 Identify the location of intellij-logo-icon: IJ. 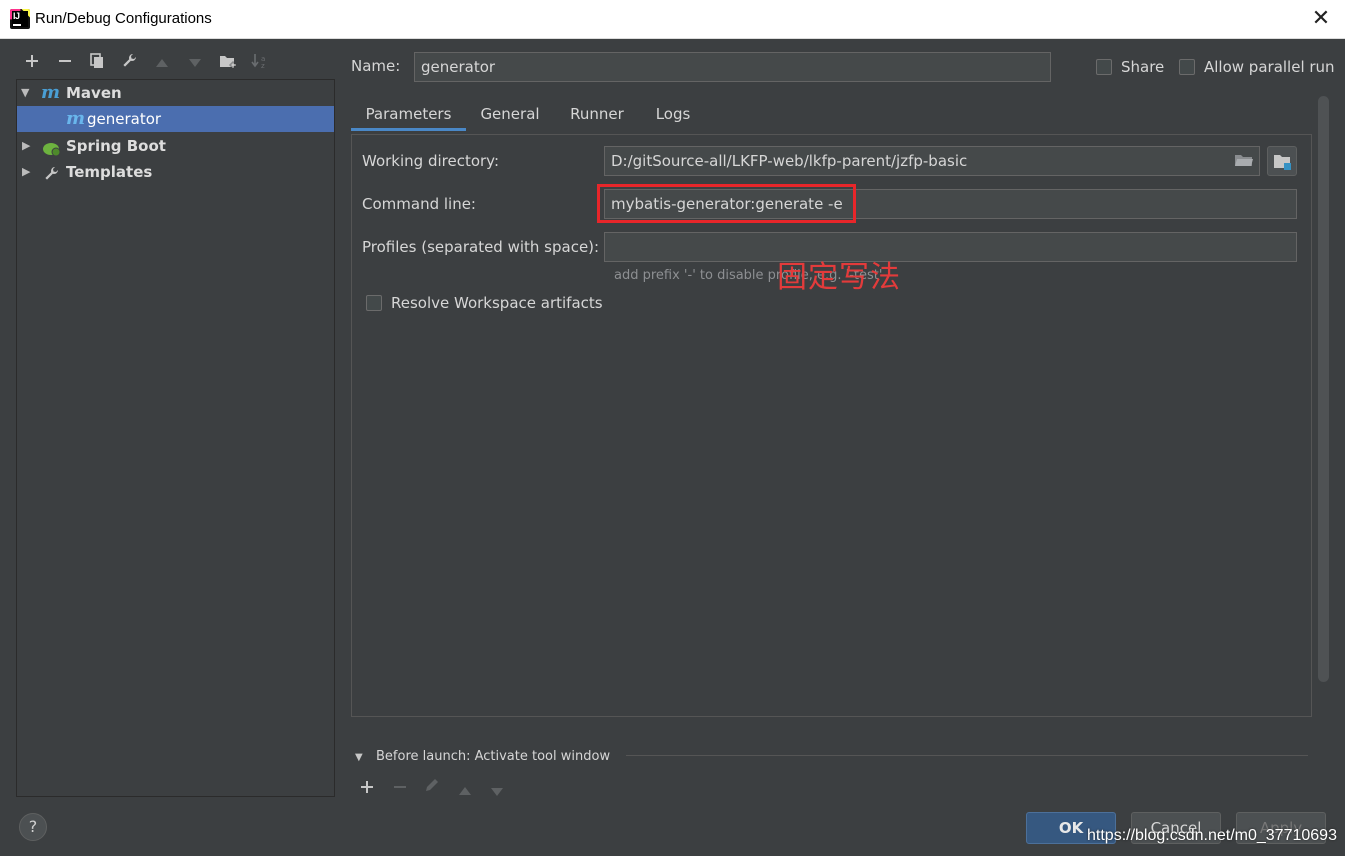
(20, 19).